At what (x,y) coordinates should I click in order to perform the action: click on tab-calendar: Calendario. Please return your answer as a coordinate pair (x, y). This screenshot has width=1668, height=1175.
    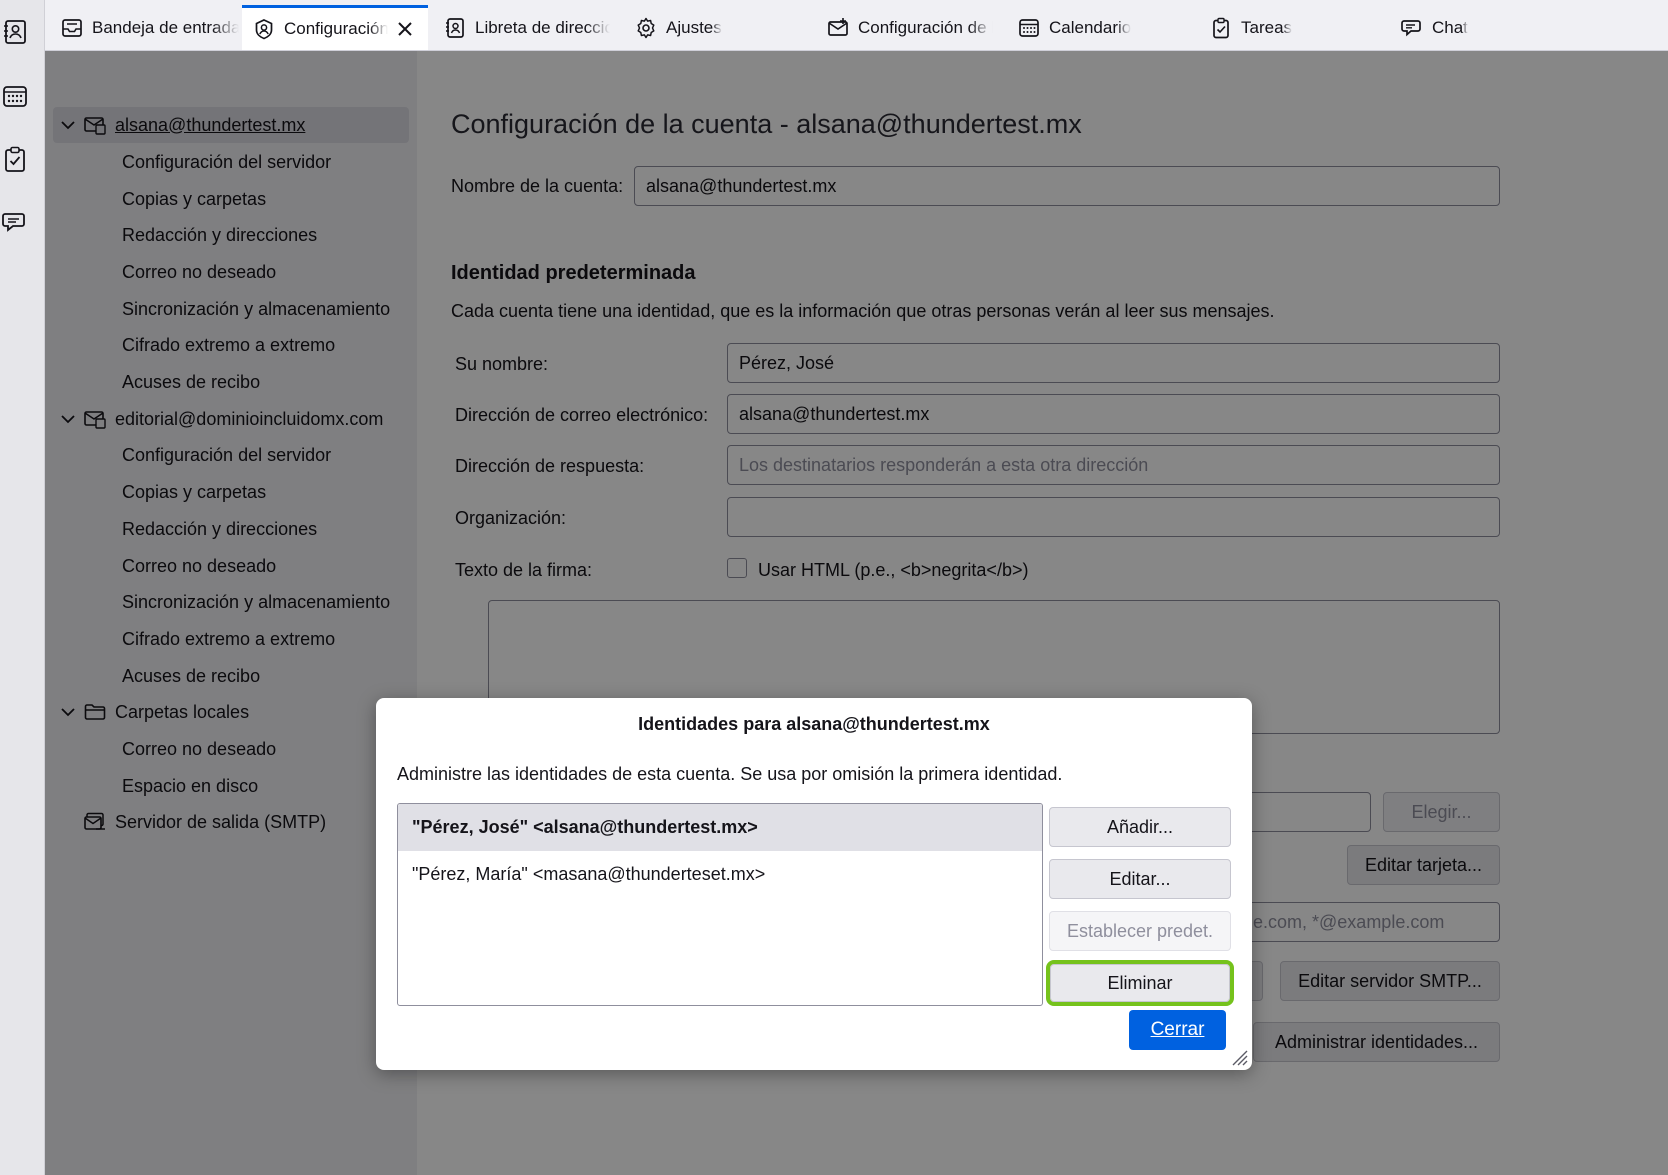
    Looking at the image, I should click on (1103, 28).